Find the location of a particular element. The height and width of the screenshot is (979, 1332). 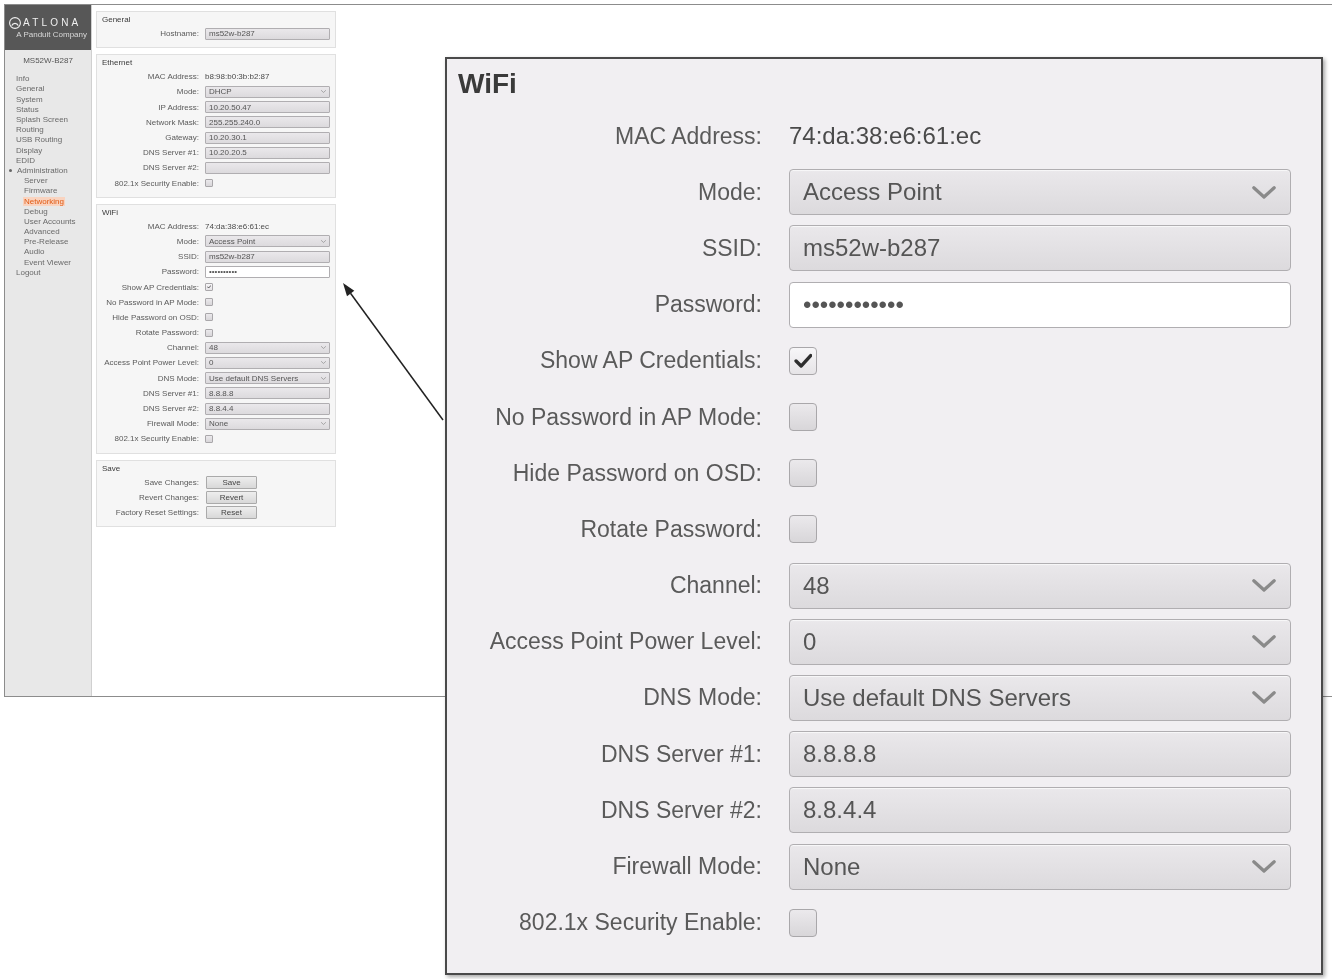

form-button: Save is located at coordinates (231, 482).